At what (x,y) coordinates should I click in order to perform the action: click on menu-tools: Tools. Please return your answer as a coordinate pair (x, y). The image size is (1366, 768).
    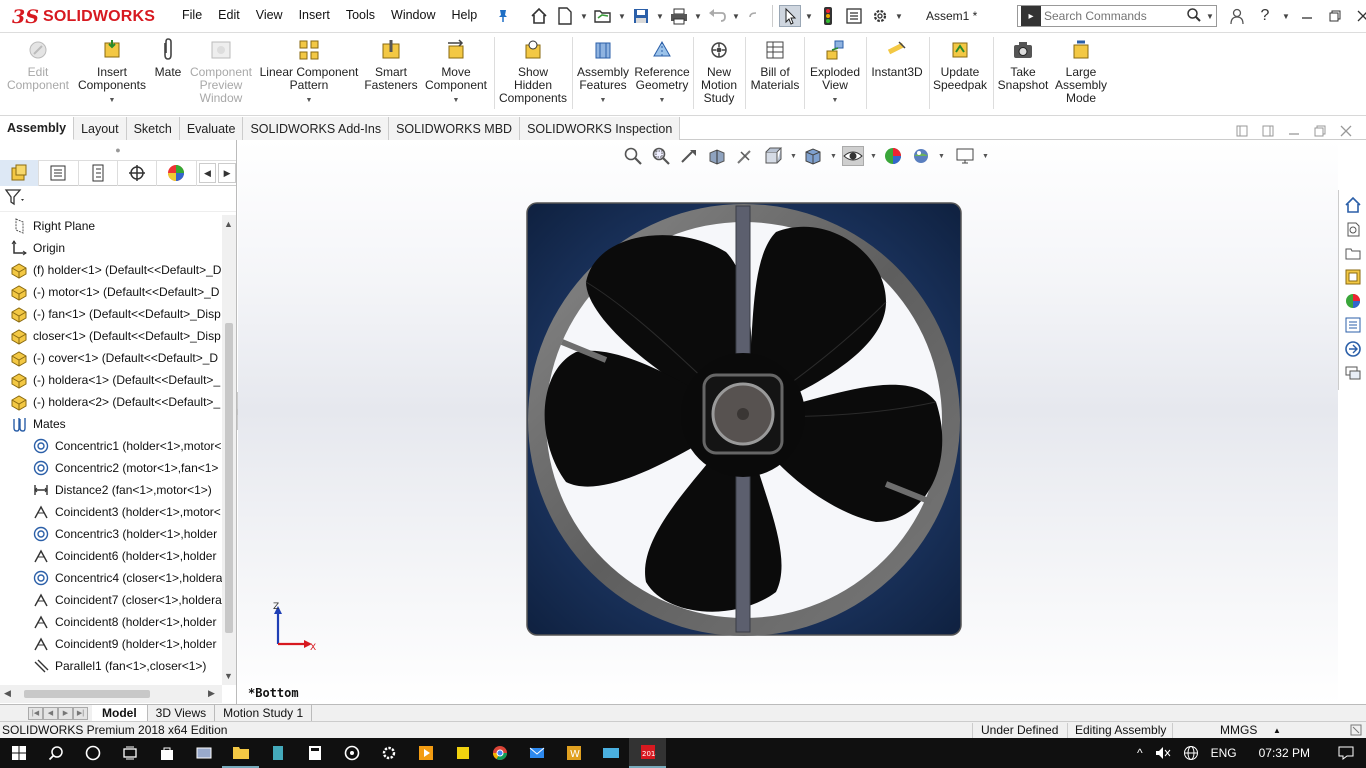
    Looking at the image, I should click on (360, 16).